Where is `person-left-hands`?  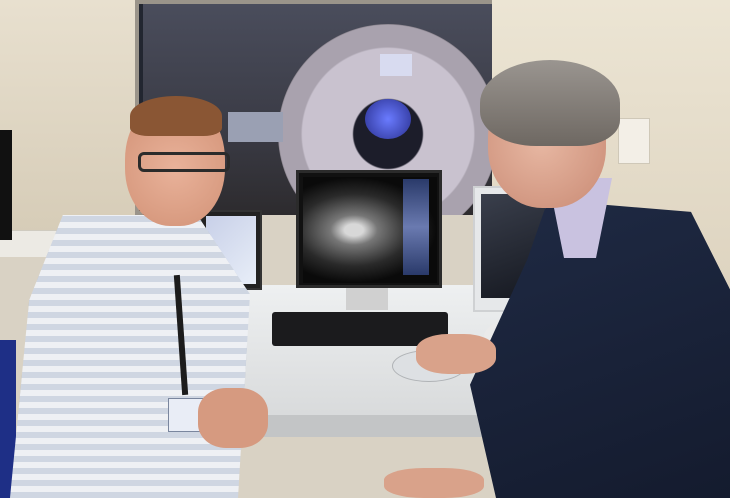
person-left-hands is located at coordinates (233, 418).